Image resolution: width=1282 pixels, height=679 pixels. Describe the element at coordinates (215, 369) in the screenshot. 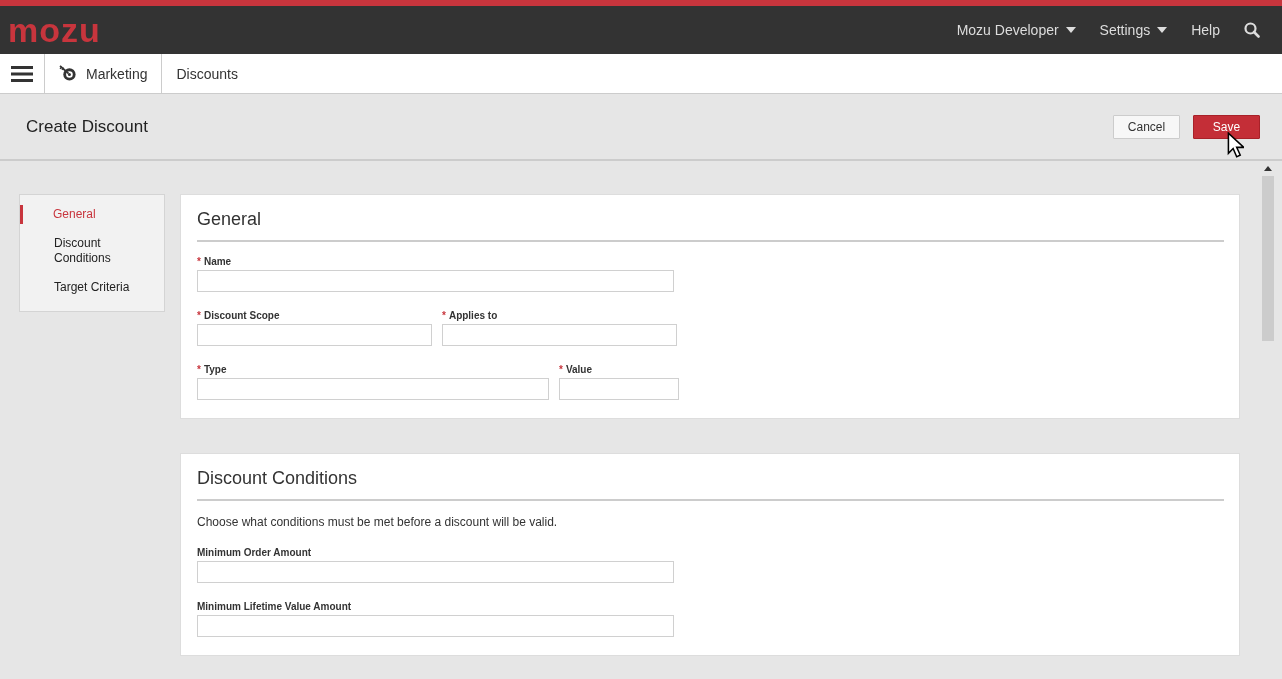

I see `field-label: Type` at that location.